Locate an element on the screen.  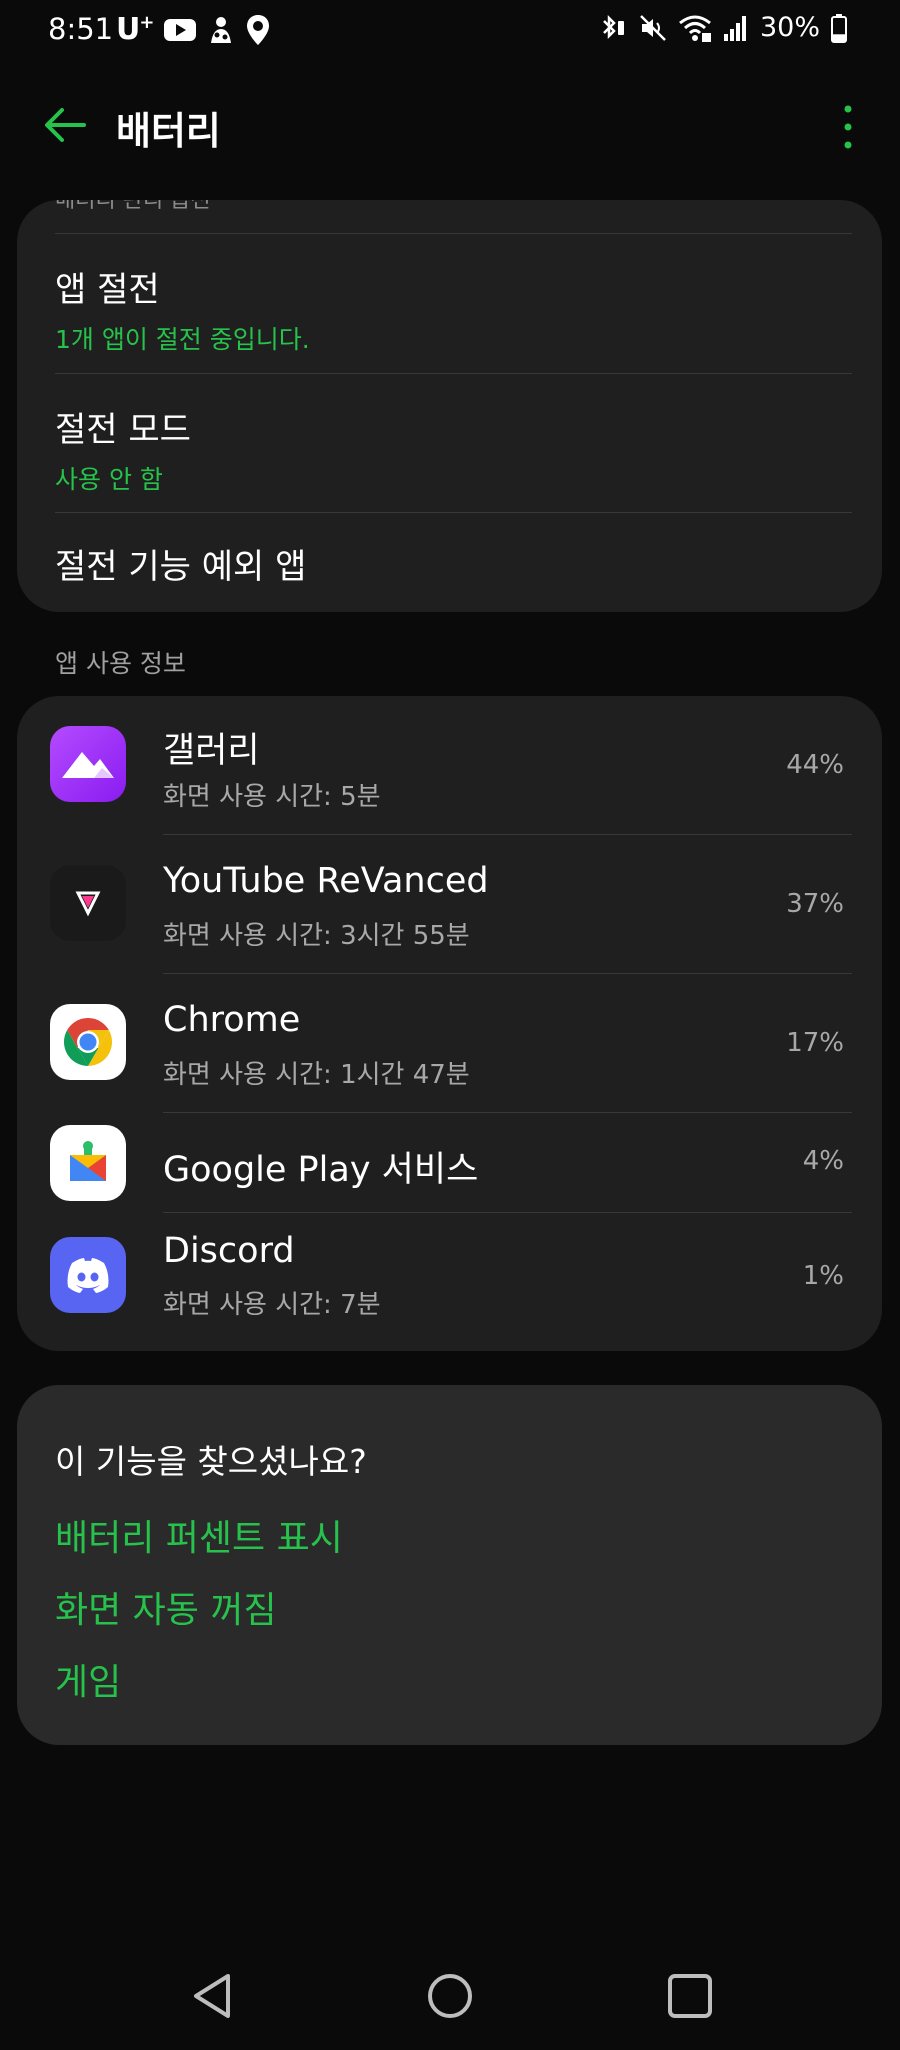
app-name: YouTube ReVanced is located at coordinates (326, 881).